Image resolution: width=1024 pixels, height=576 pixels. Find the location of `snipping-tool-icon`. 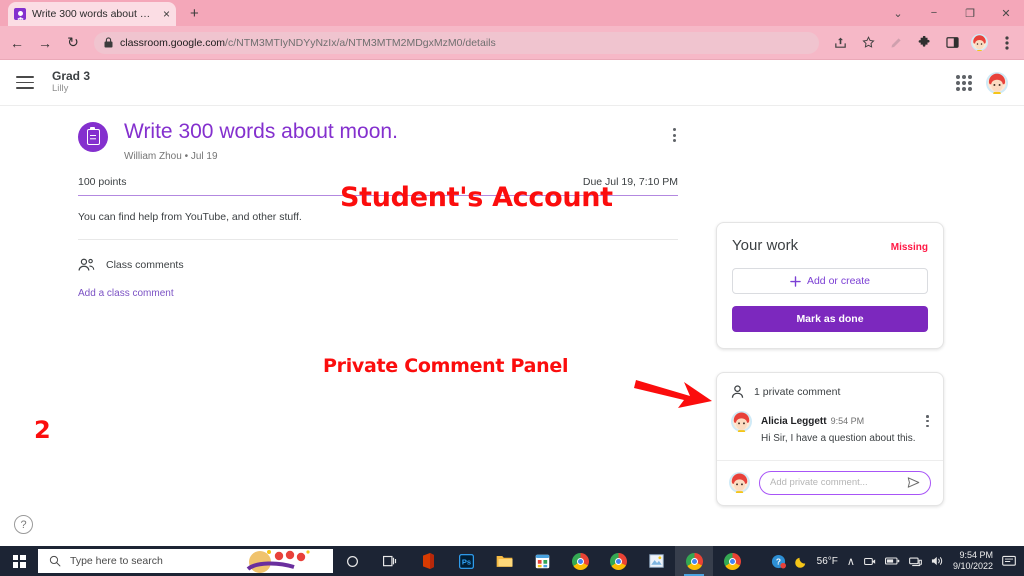

snipping-tool-icon is located at coordinates (656, 561).